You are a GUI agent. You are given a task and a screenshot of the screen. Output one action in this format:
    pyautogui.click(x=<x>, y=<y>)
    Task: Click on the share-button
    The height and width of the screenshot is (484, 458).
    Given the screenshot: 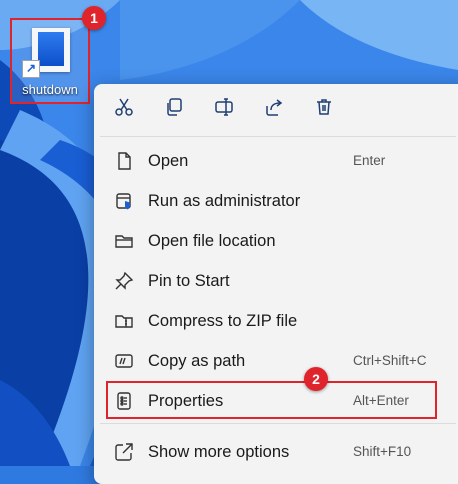 What is the action you would take?
    pyautogui.click(x=274, y=107)
    